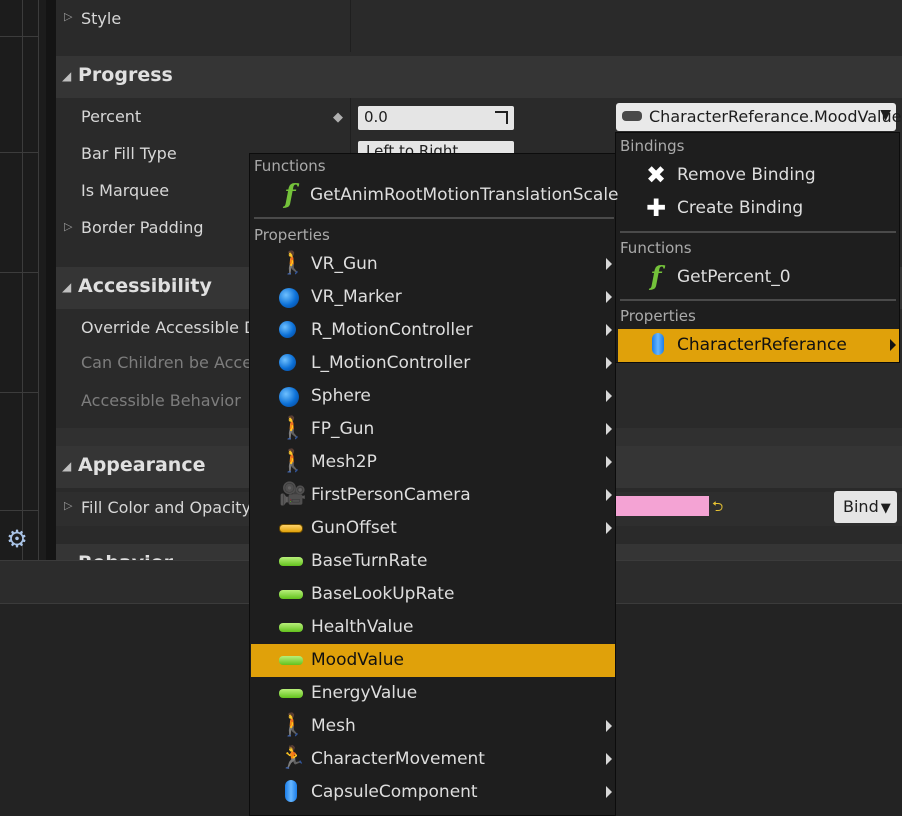 This screenshot has height=816, width=902. I want to click on property-item: BaseTurnRate, so click(433, 561).